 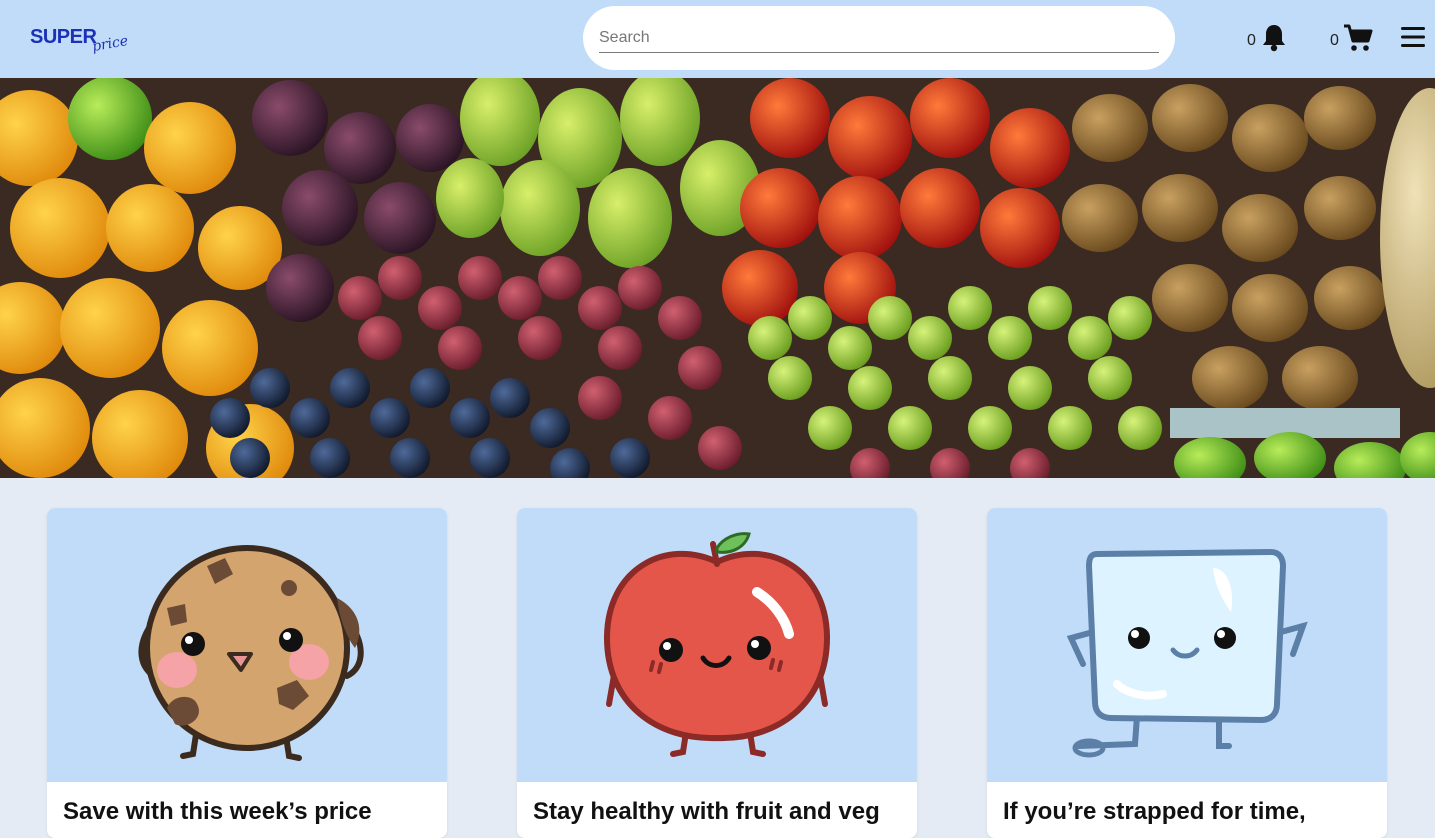 I want to click on logo-script-text: price, so click(x=110, y=44).